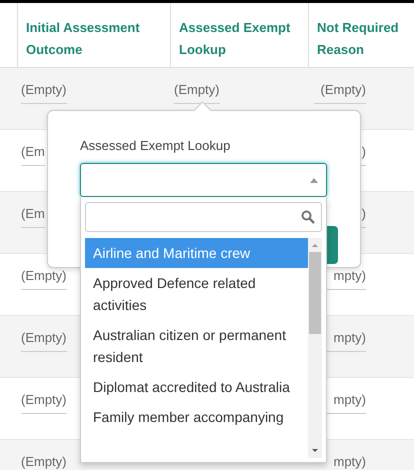 This screenshot has height=470, width=414. I want to click on column-header: Initial Assessment Outcome, so click(93, 35).